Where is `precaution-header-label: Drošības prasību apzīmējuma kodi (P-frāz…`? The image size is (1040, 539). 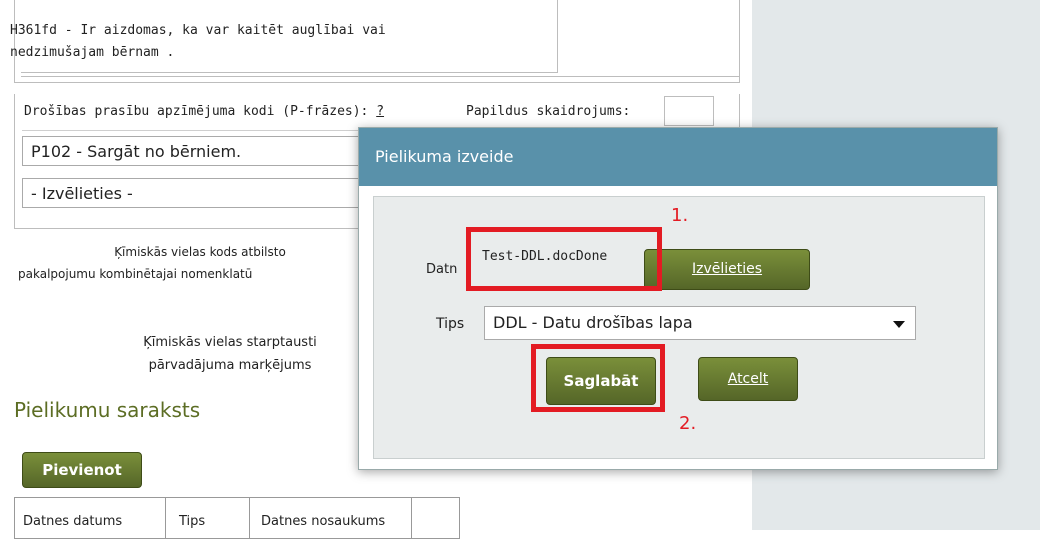
precaution-header-label: Drošības prasību apzīmējuma kodi (P-frāz… is located at coordinates (196, 111).